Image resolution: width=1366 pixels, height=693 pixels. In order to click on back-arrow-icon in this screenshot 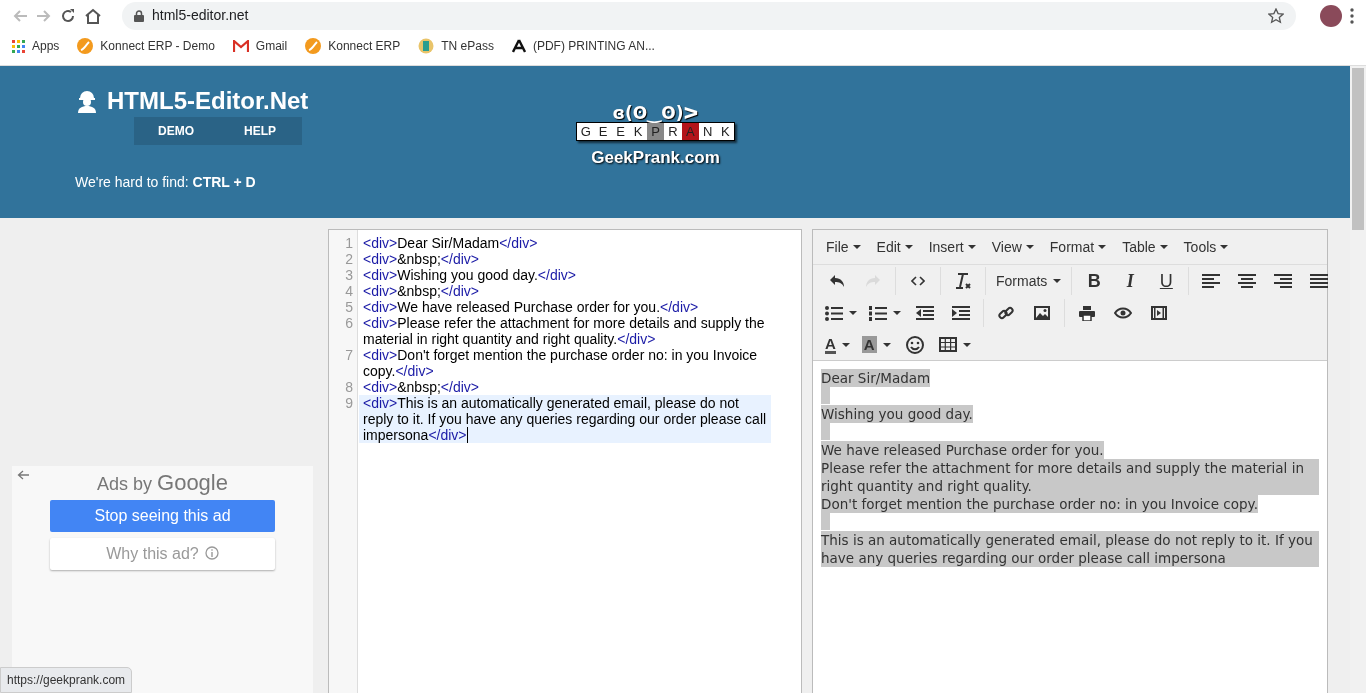, I will do `click(23, 475)`.